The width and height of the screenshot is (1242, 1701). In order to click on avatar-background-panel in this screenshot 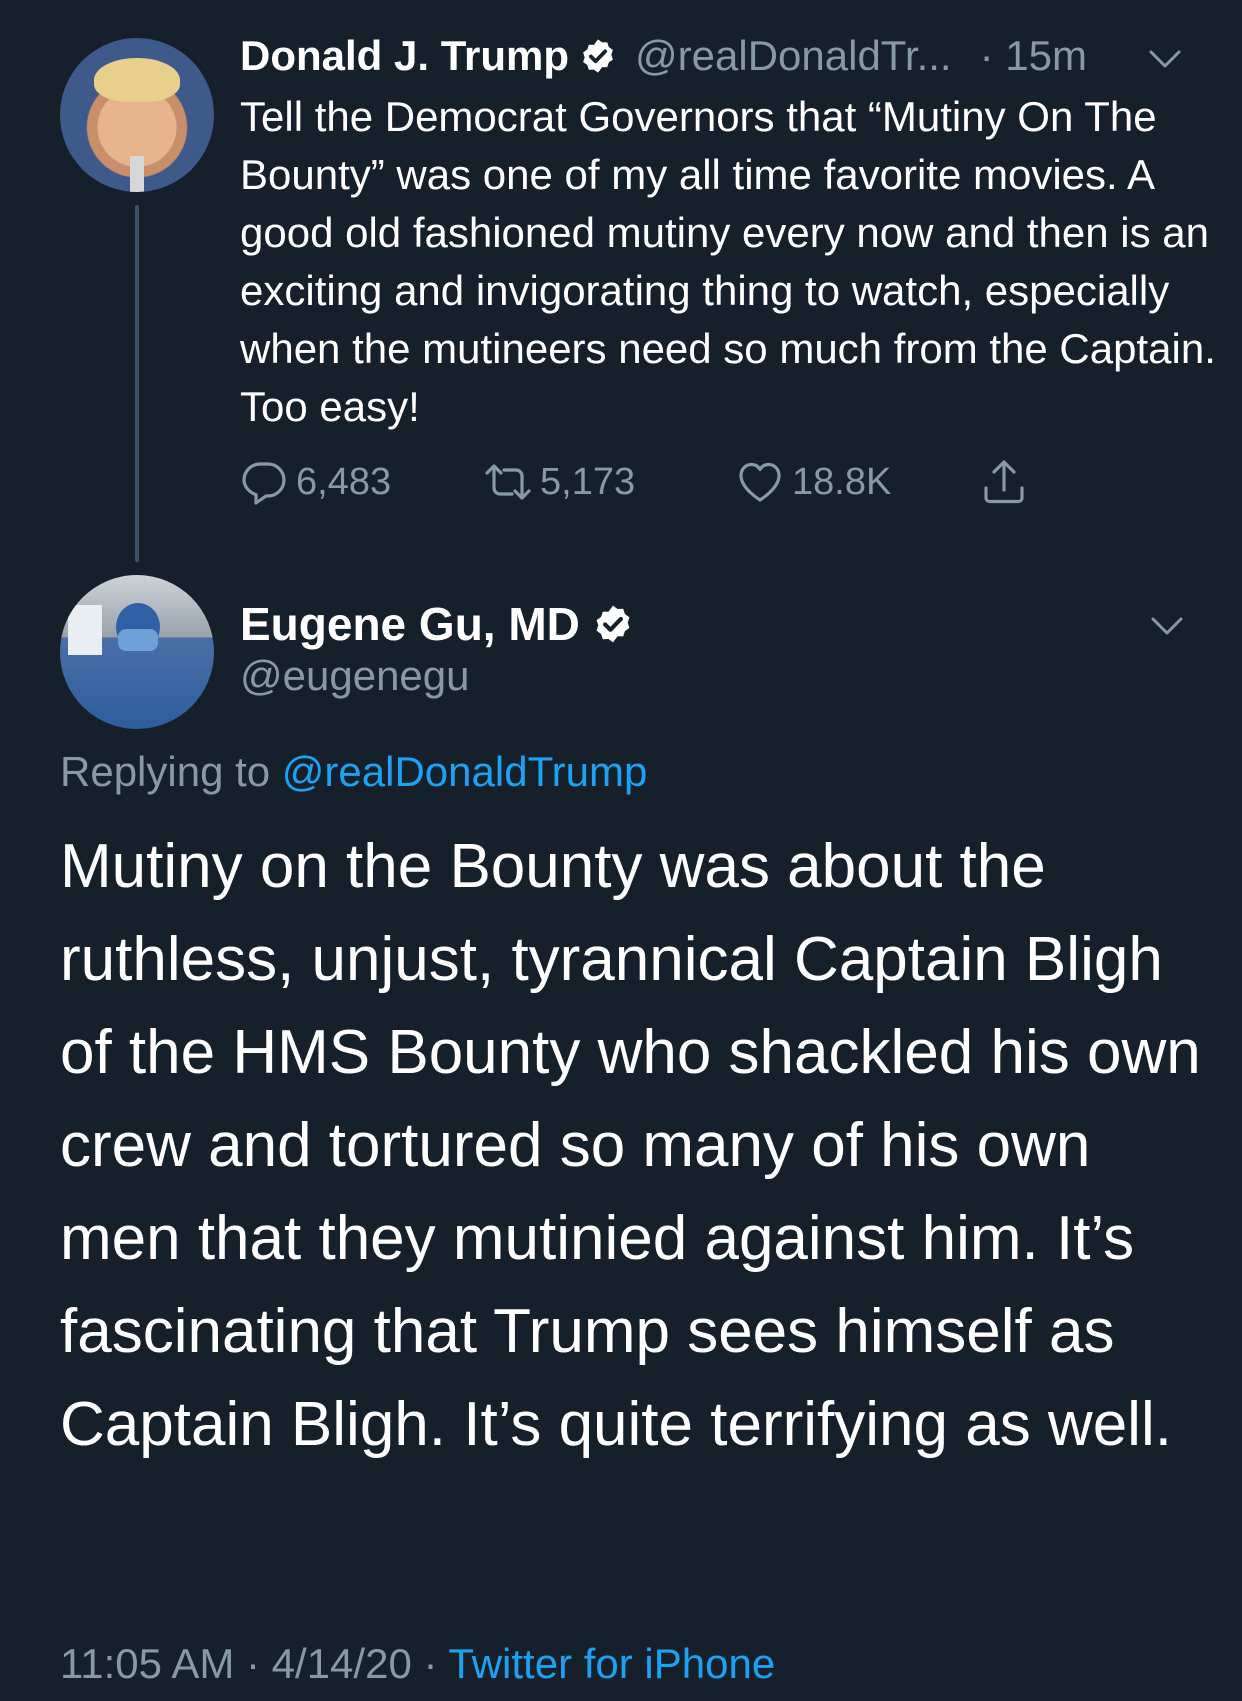, I will do `click(85, 630)`.